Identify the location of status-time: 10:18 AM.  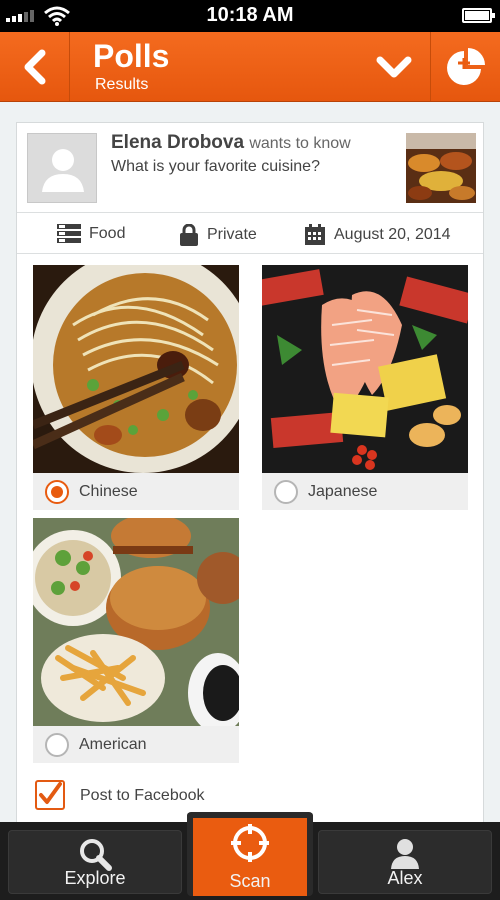
(250, 15).